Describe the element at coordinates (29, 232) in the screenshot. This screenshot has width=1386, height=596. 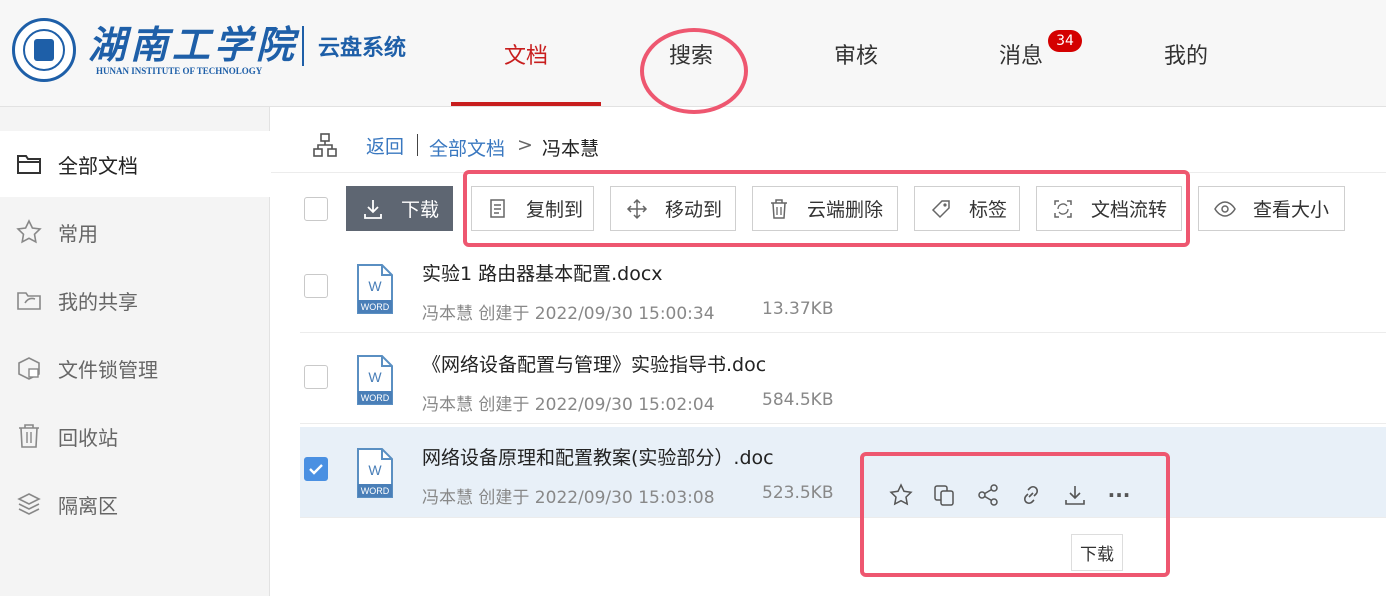
I see `star-icon` at that location.